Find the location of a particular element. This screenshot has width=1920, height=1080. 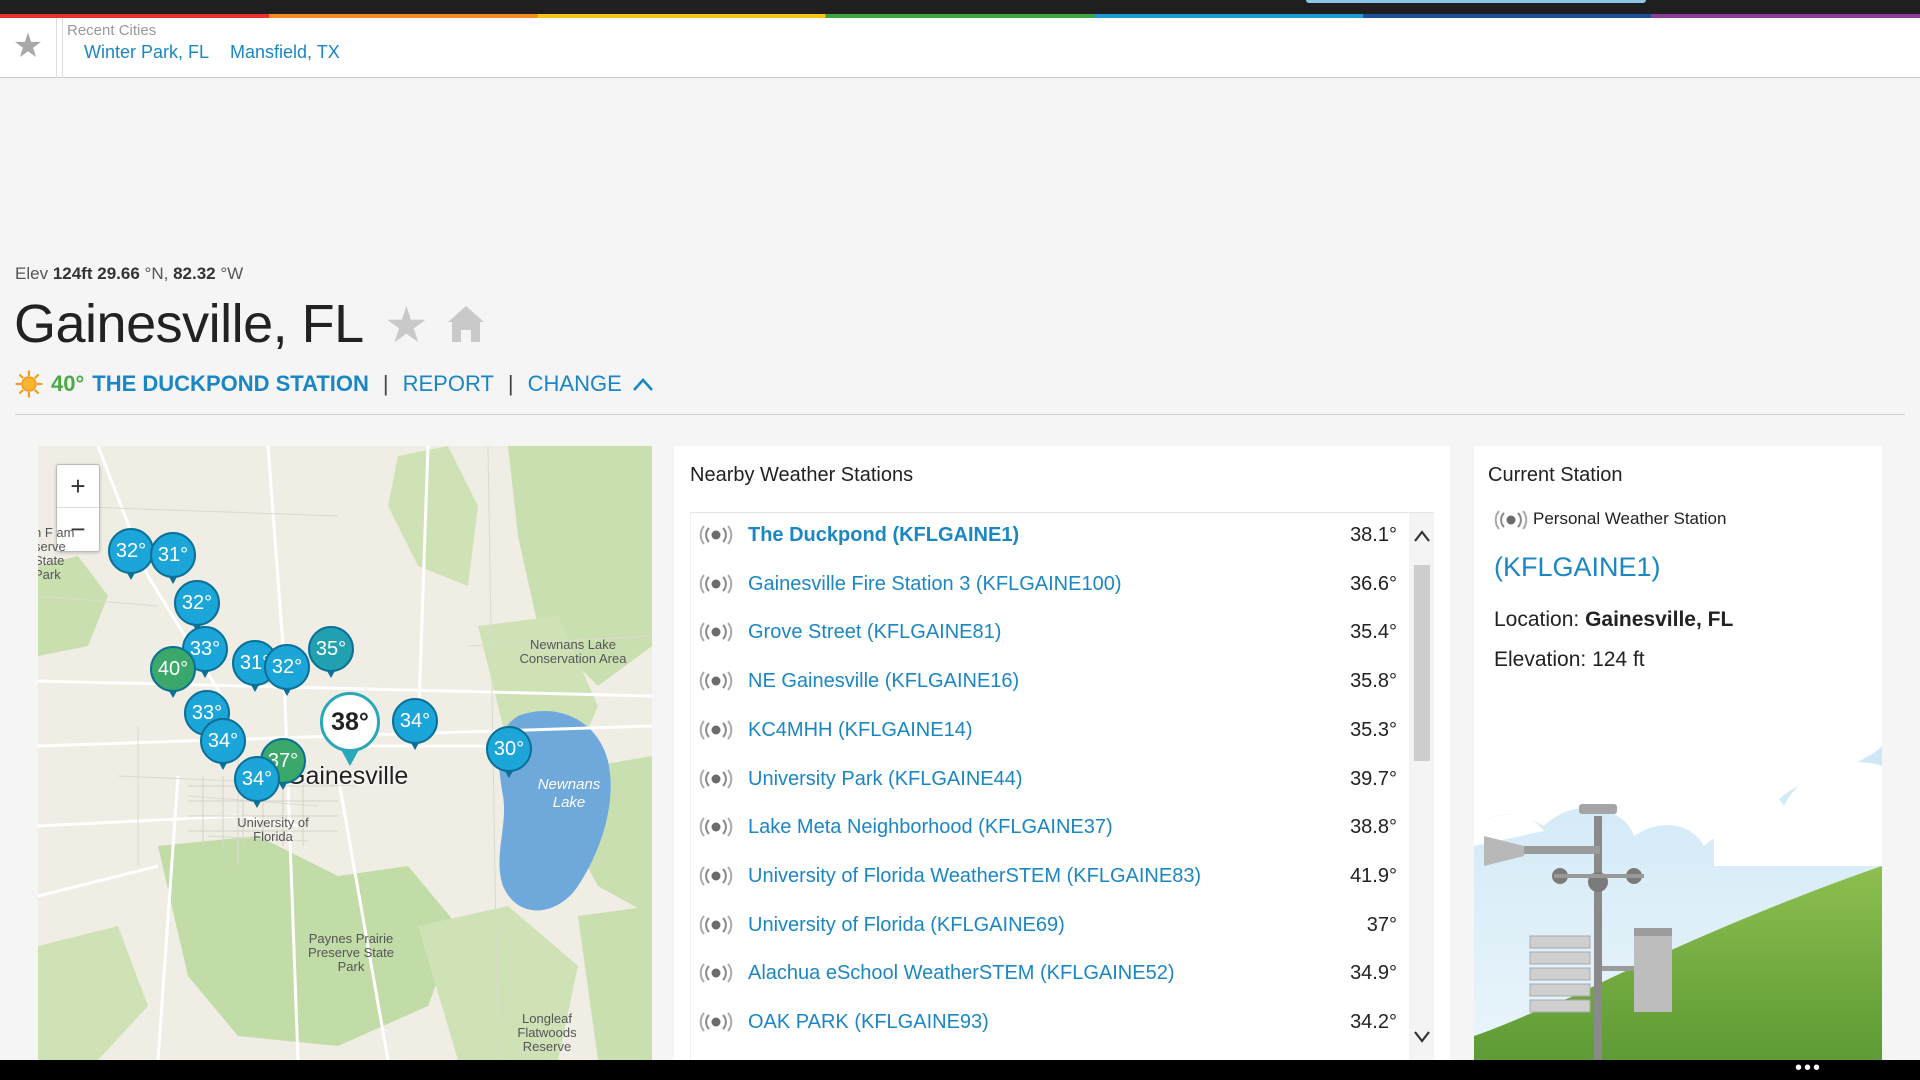

station-row: University Park (KFLGAINE44) 39.7° is located at coordinates (1050, 781).